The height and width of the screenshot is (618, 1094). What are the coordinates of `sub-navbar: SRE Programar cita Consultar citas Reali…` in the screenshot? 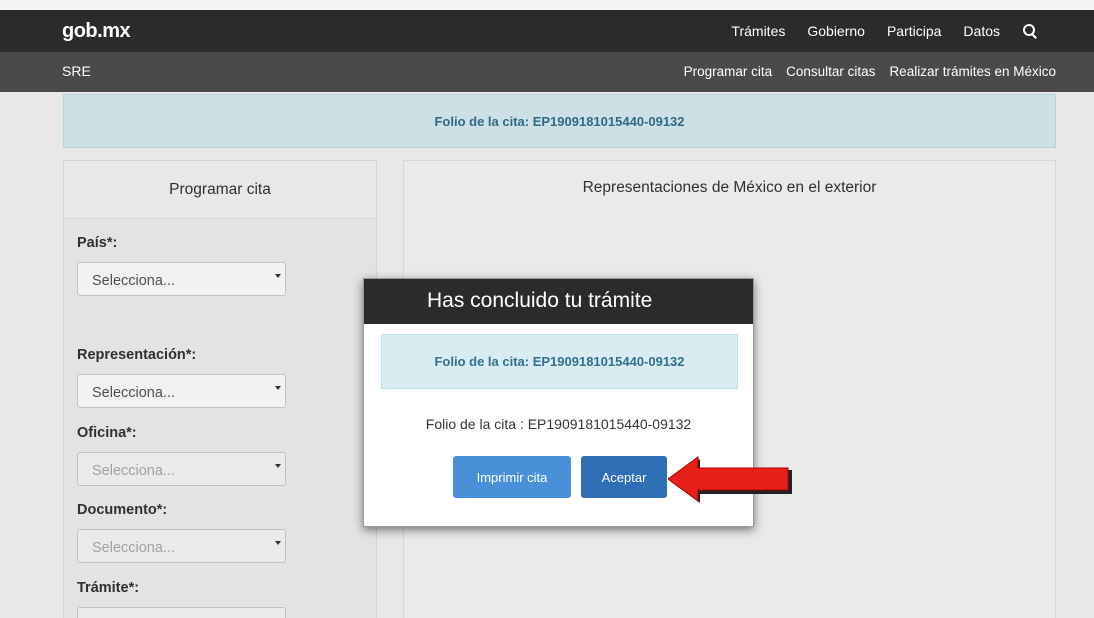 It's located at (547, 72).